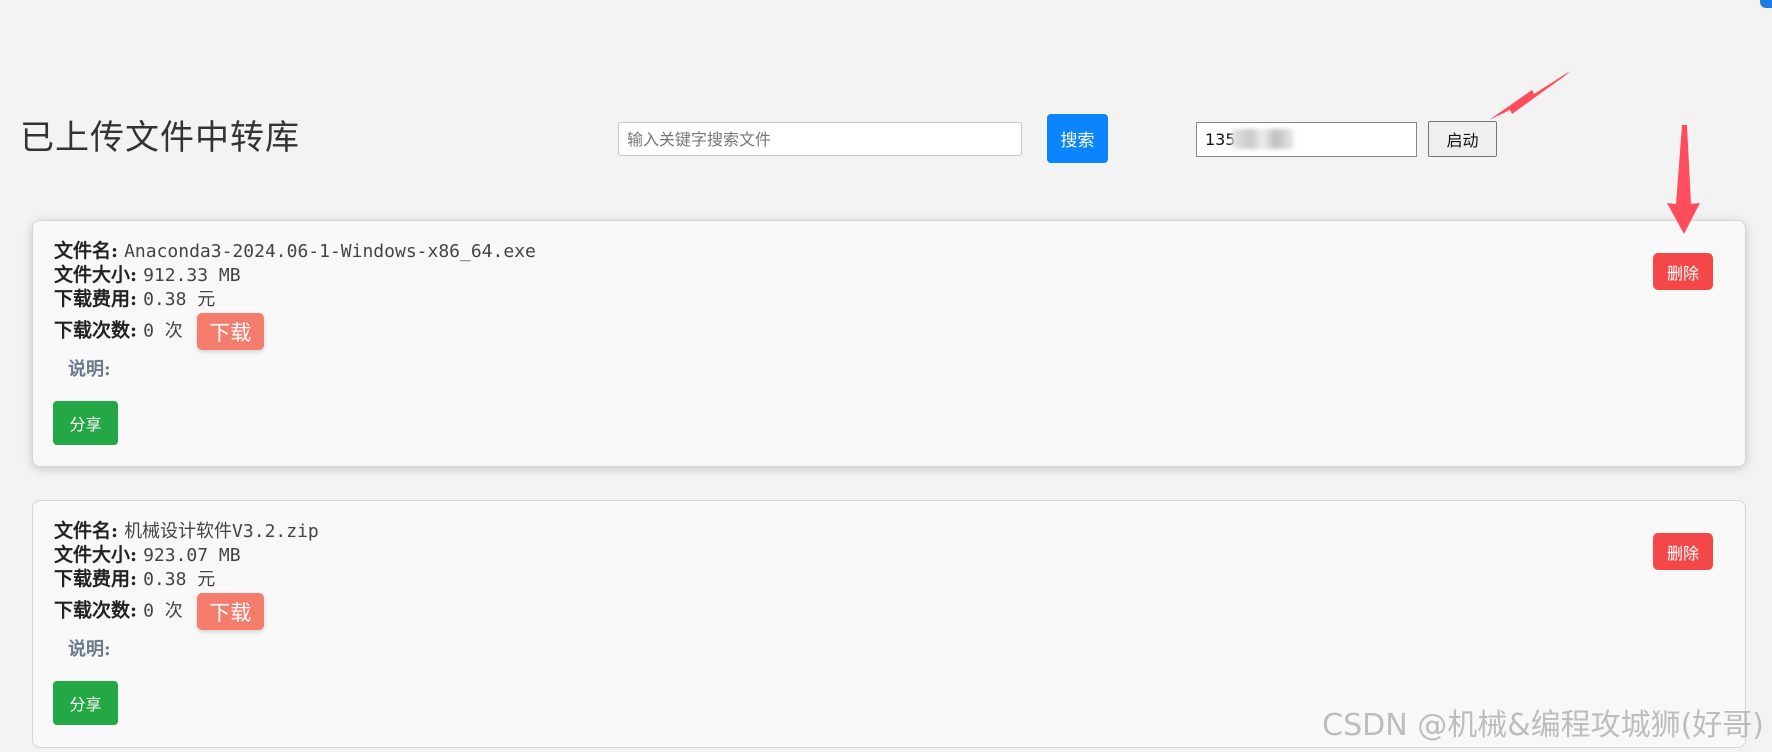  I want to click on file-size-row: 文件大小: 912.33 MB, so click(147, 275).